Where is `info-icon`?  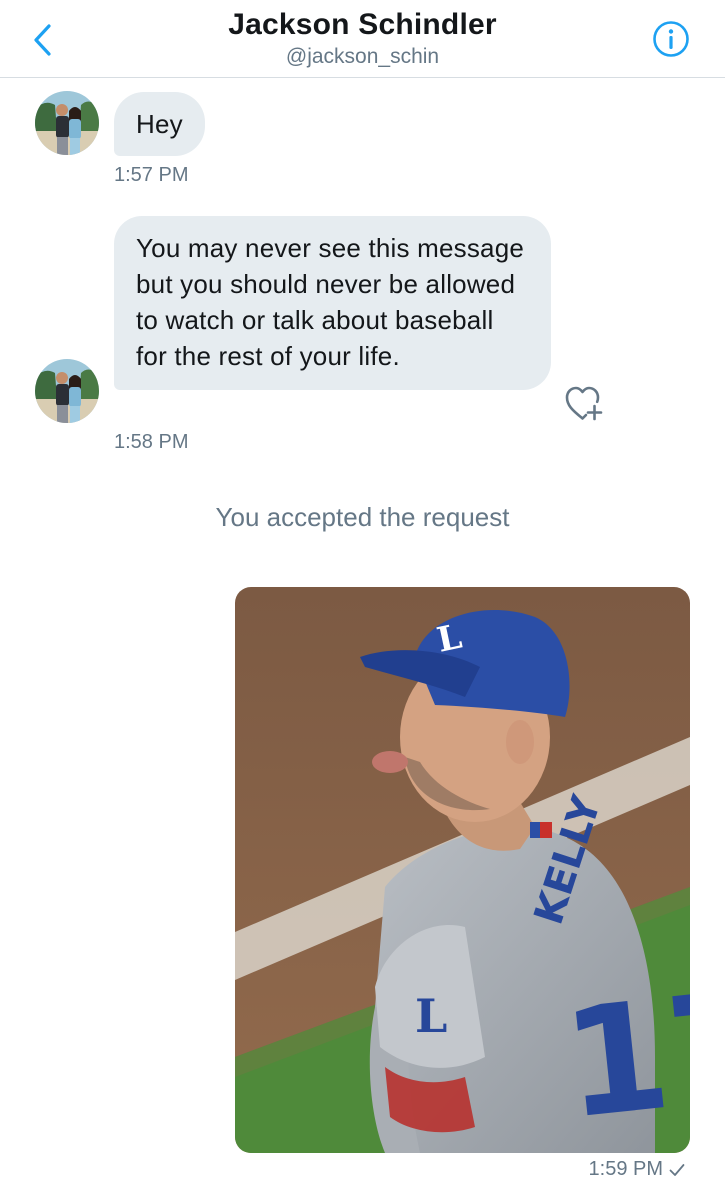 info-icon is located at coordinates (671, 39).